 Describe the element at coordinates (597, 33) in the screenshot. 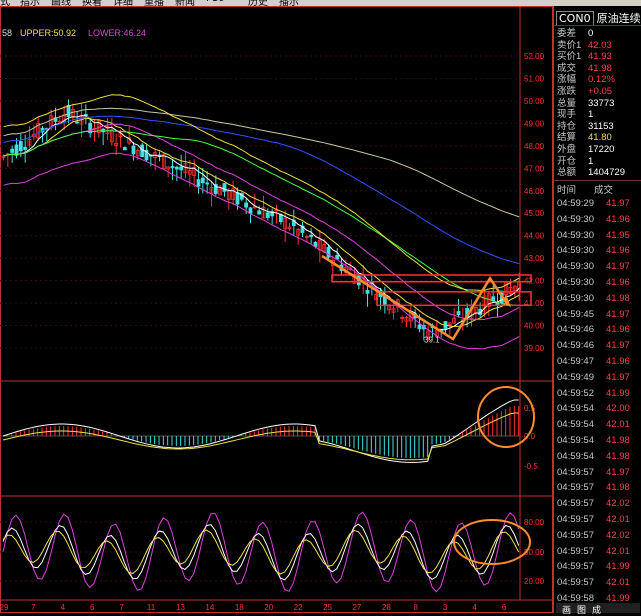

I see `quote-row: 委差 0` at that location.